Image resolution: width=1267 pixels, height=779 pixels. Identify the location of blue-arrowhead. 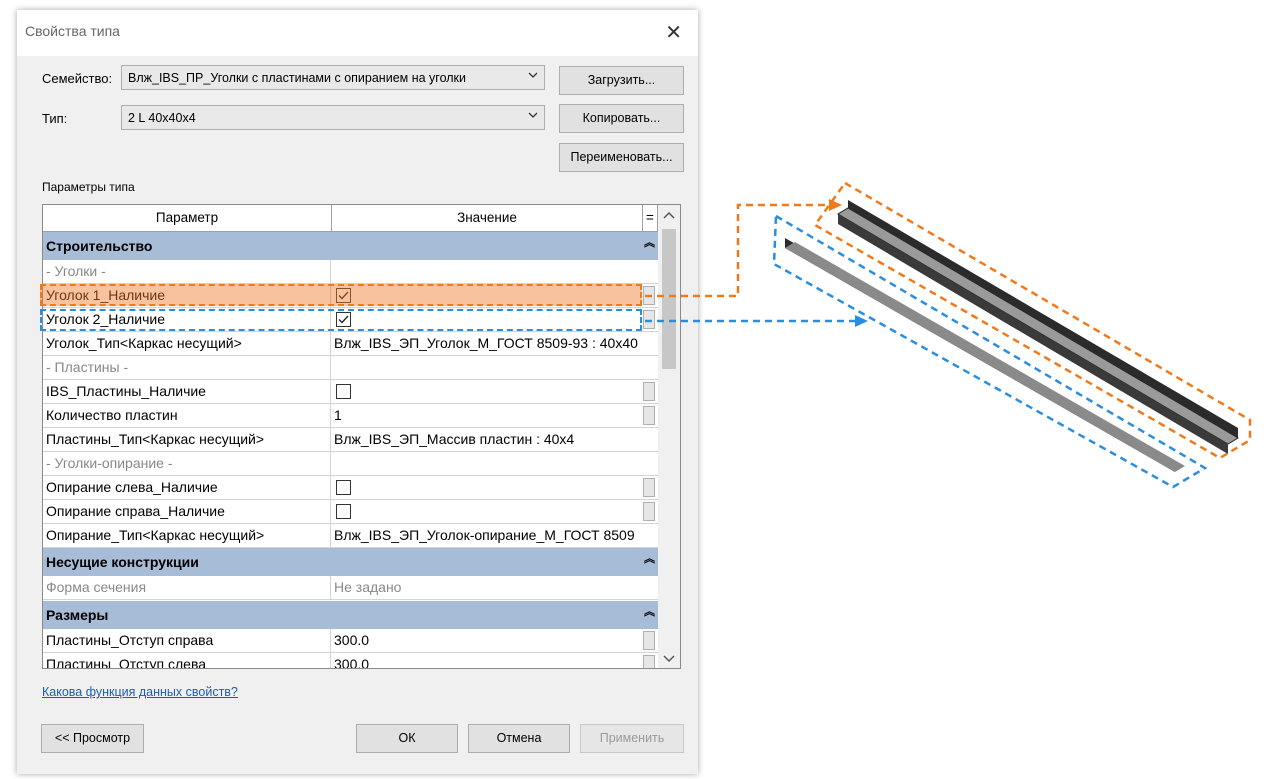
(861, 321).